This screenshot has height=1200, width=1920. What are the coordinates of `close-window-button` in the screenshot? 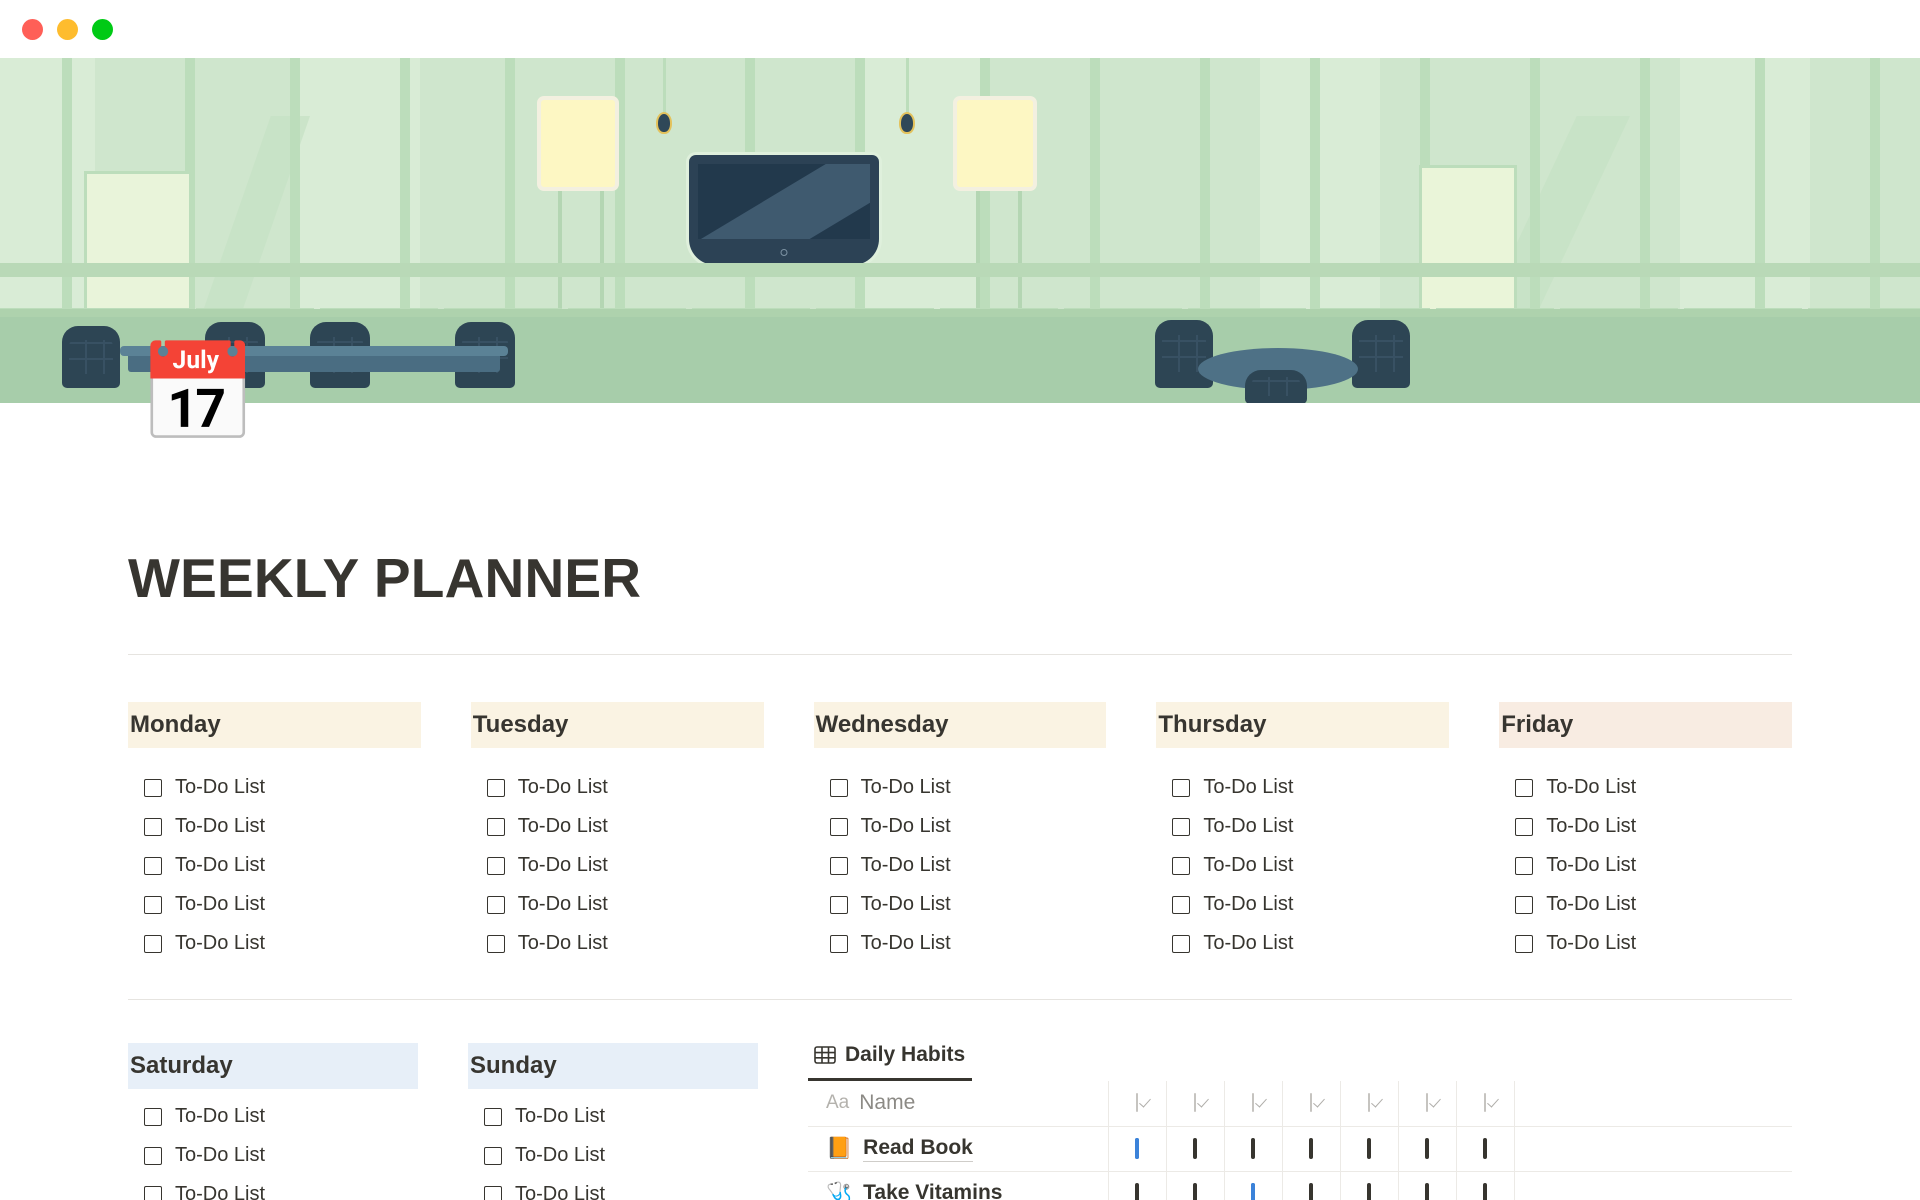 It's located at (32, 29).